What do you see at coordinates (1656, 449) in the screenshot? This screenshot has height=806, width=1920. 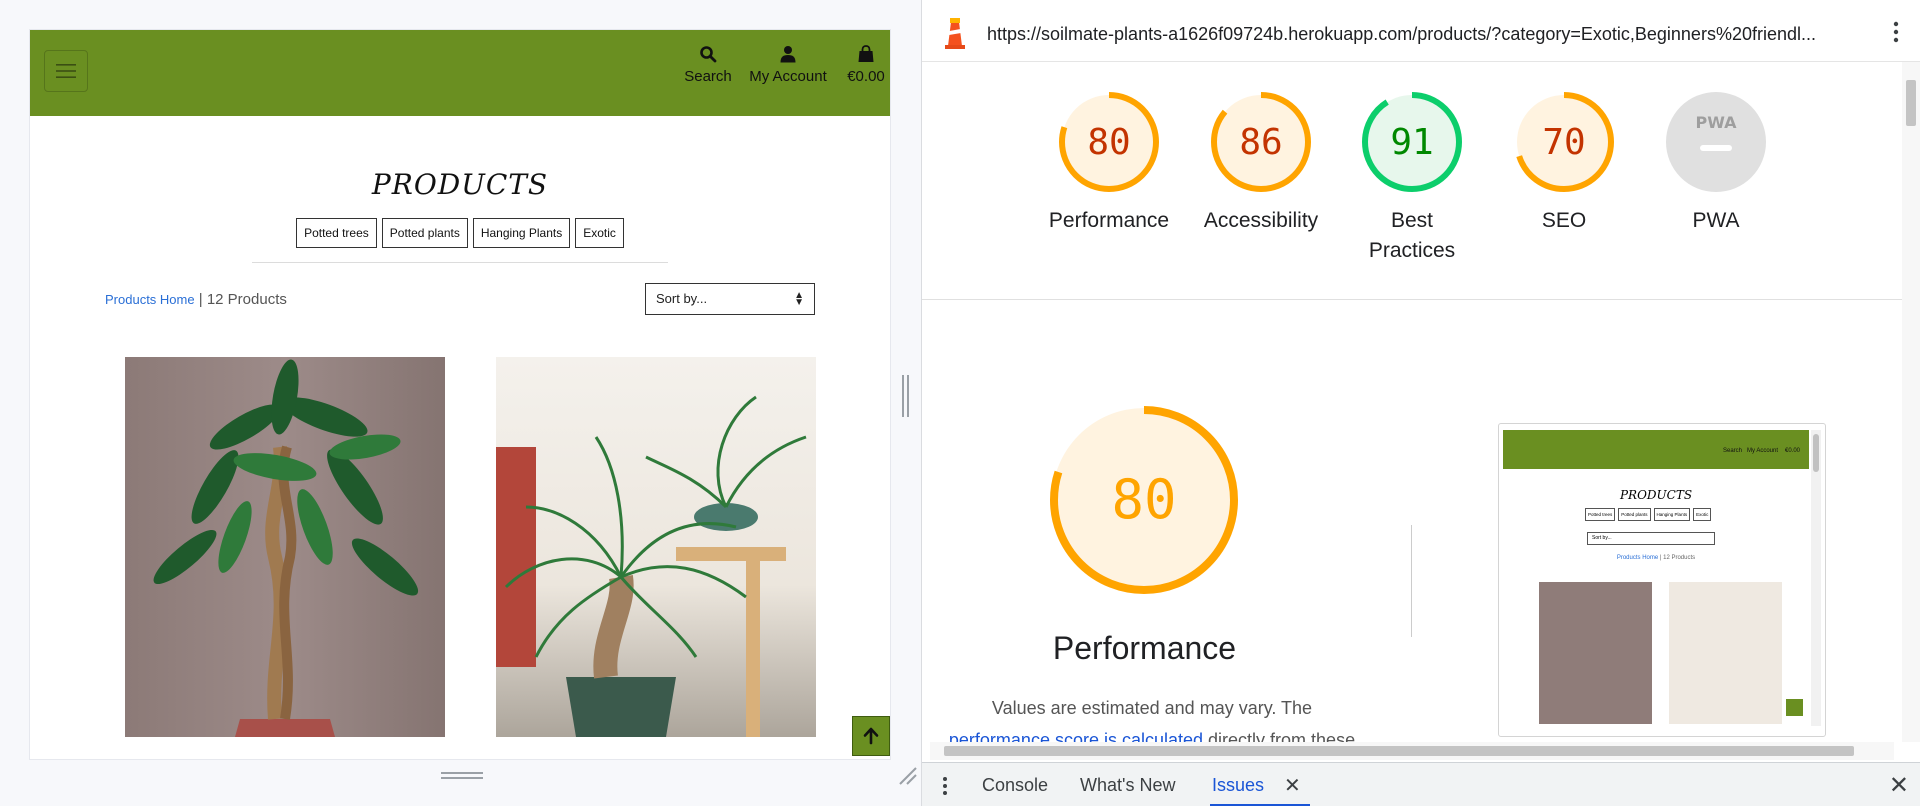 I see `thumbnail-header: Search My Account €0.00` at bounding box center [1656, 449].